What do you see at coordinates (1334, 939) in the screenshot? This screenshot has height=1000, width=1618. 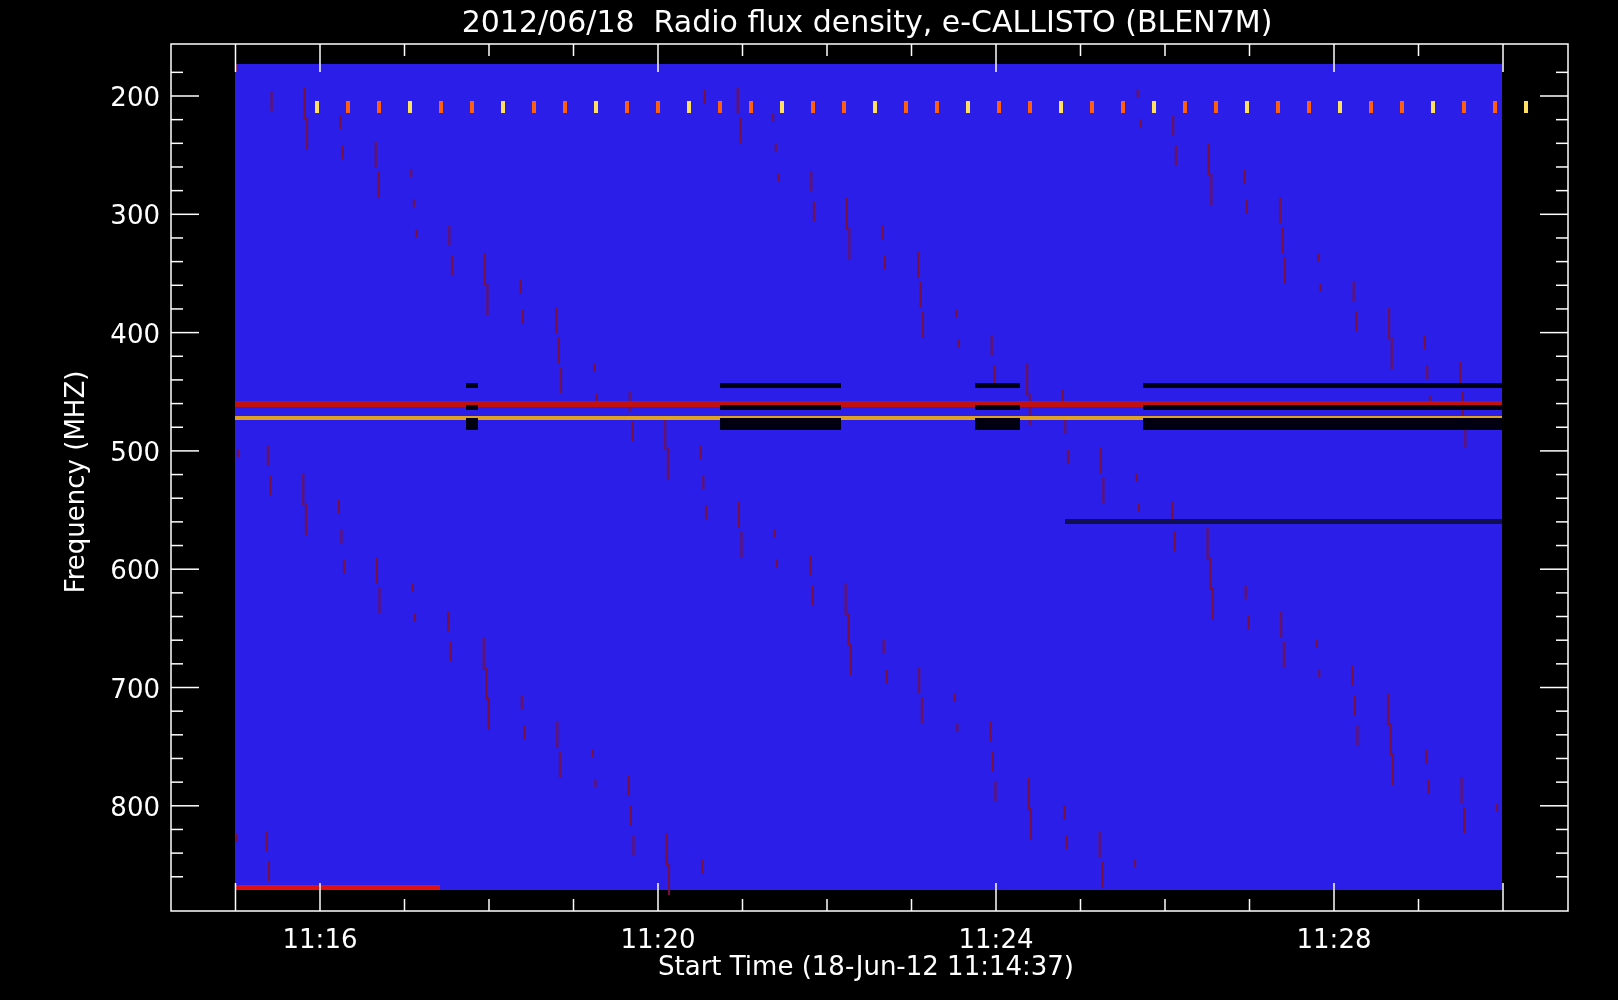 I see `x-tick-label: 11:28` at bounding box center [1334, 939].